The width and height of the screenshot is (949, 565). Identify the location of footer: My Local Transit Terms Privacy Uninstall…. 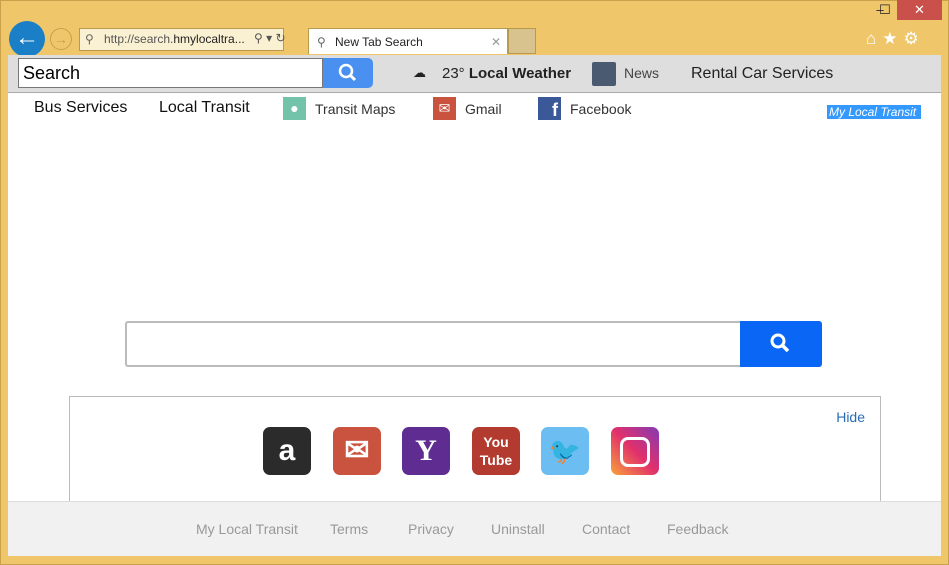
(474, 528).